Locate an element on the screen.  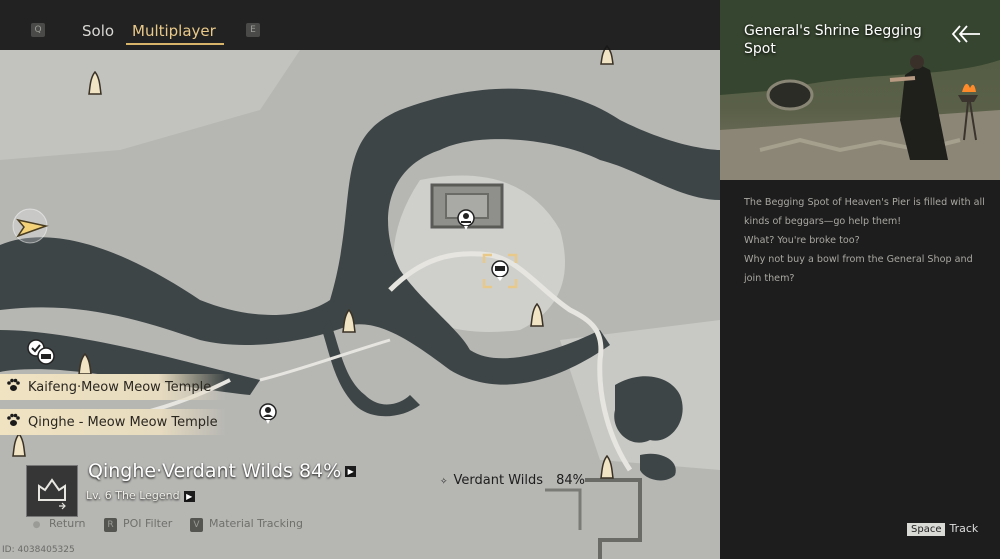
location-title: General's Shrine Begging Spot is located at coordinates (833, 40).